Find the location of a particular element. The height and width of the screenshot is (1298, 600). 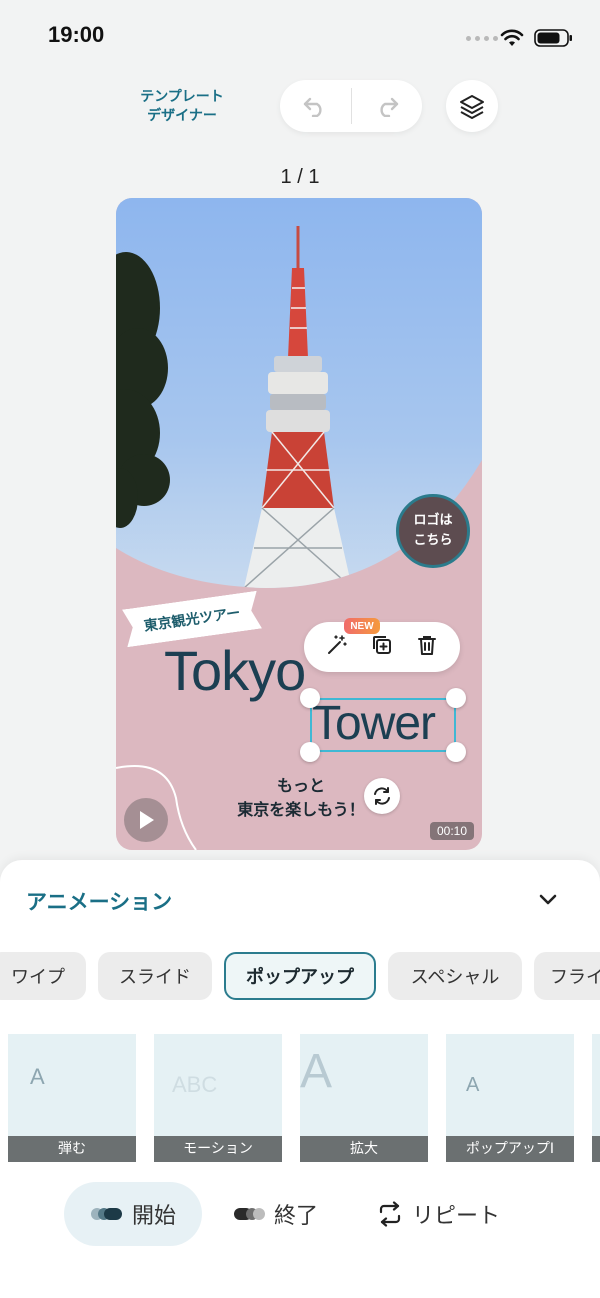

chevron-down-icon is located at coordinates (548, 899).